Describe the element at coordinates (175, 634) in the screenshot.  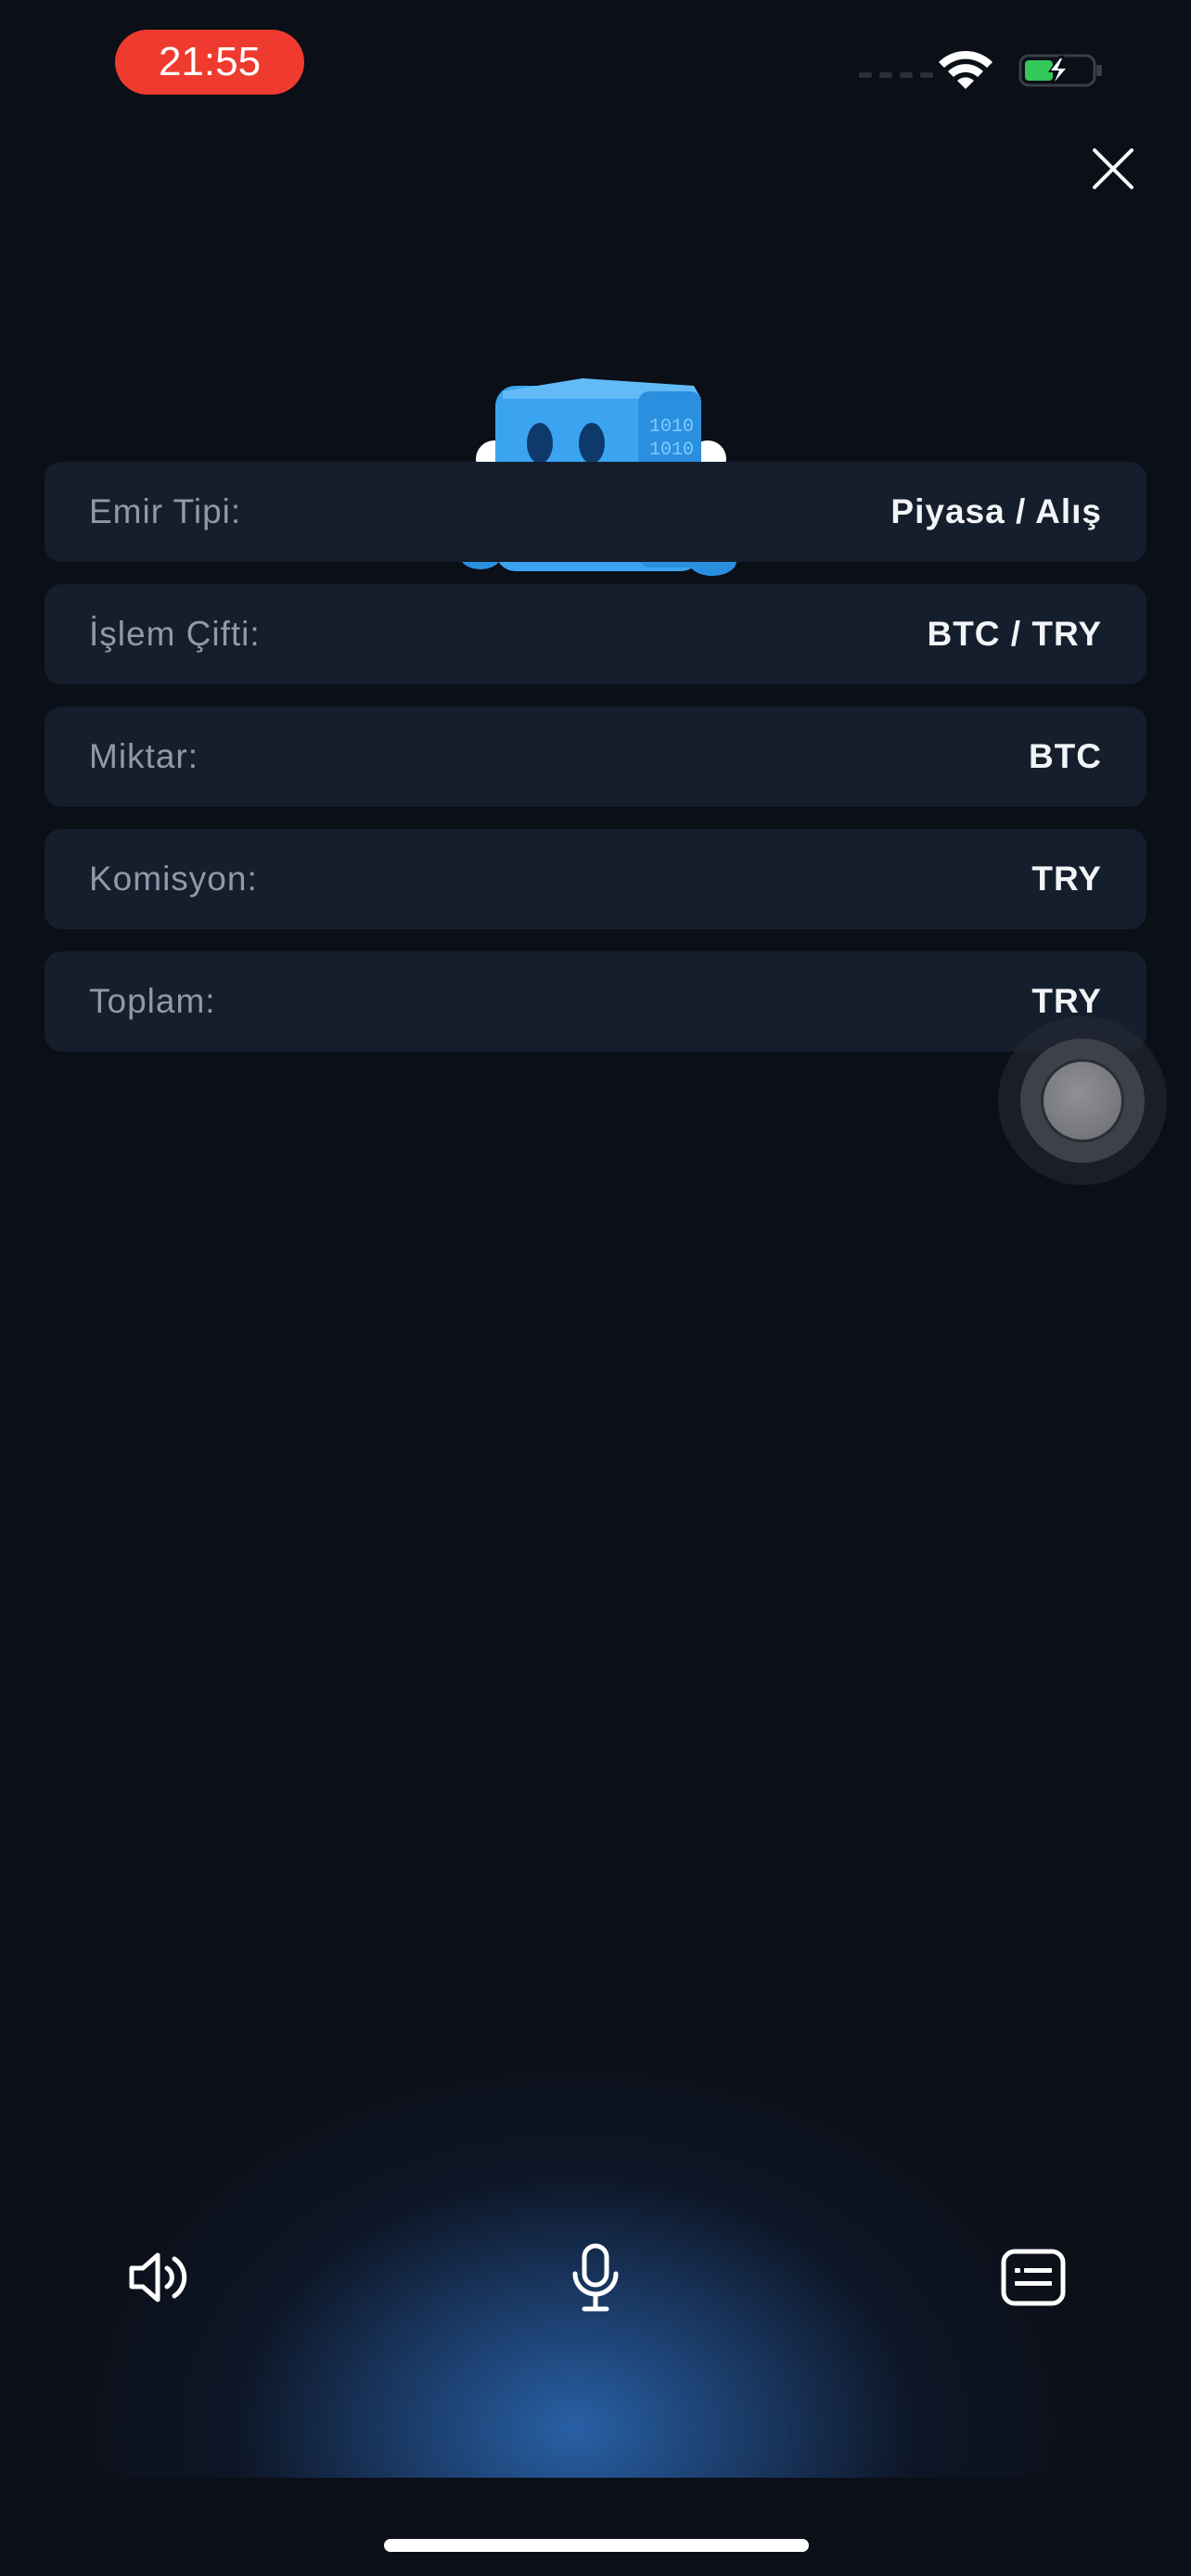
I see `trading-pair-label: İşlem Çifti:` at that location.